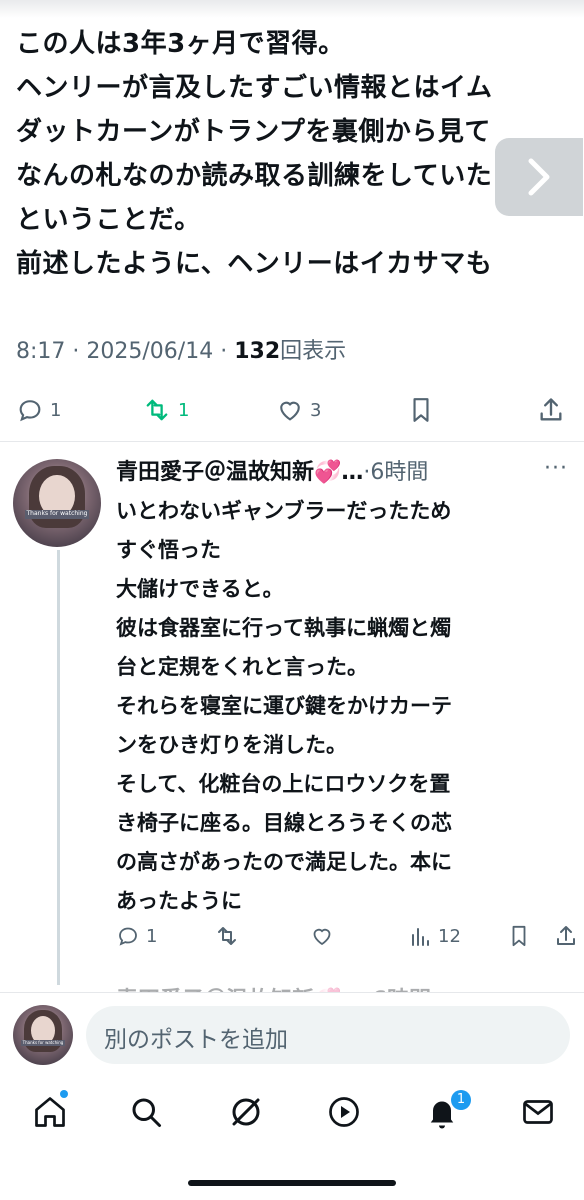 The image size is (584, 1200). I want to click on reply-line: 台と定規をくれと言った。, so click(242, 667).